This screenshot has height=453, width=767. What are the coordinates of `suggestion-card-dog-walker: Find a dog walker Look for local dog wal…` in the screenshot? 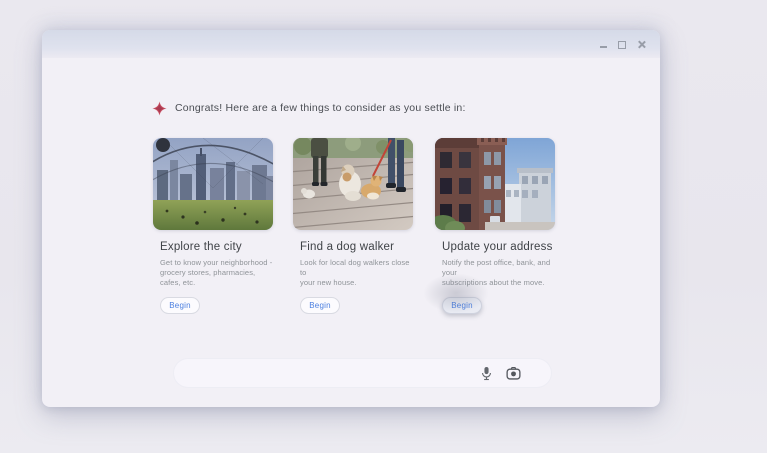 It's located at (354, 226).